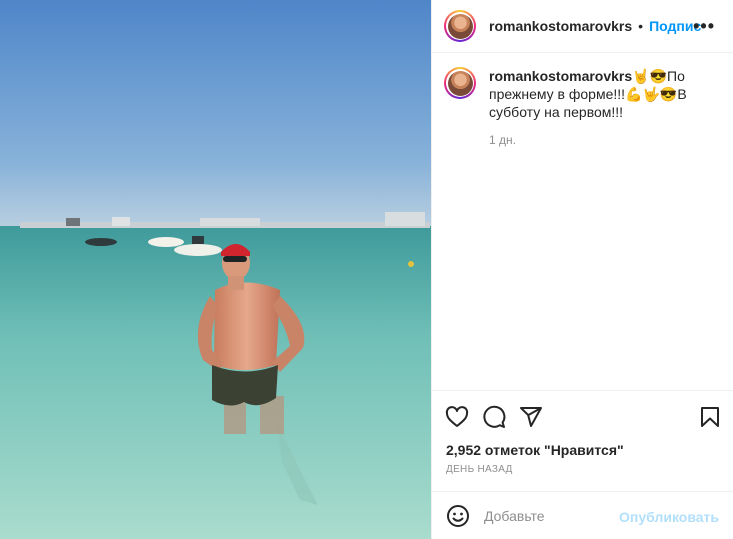 Image resolution: width=733 pixels, height=539 pixels. What do you see at coordinates (479, 469) in the screenshot?
I see `post-timestamp: ДЕНЬ НАЗАД` at bounding box center [479, 469].